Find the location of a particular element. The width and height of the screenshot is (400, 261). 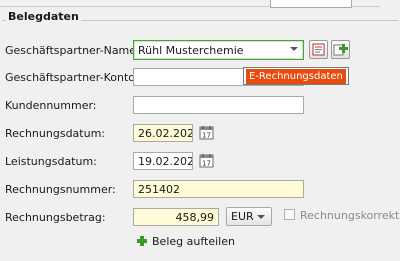

split-document-label: Beleg aufteilen is located at coordinates (193, 241).